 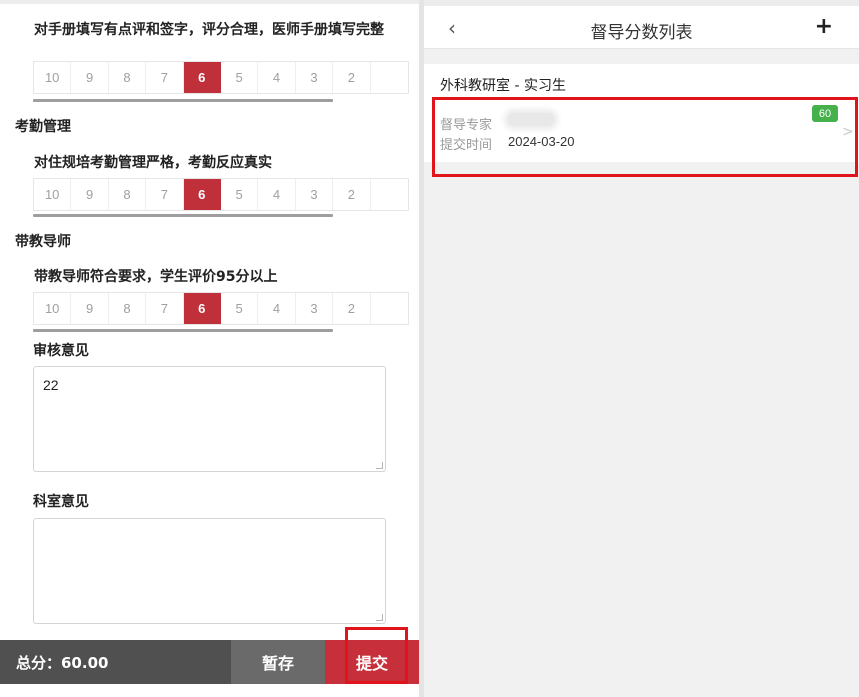 I want to click on score-scale-1-scrollbar, so click(x=183, y=100).